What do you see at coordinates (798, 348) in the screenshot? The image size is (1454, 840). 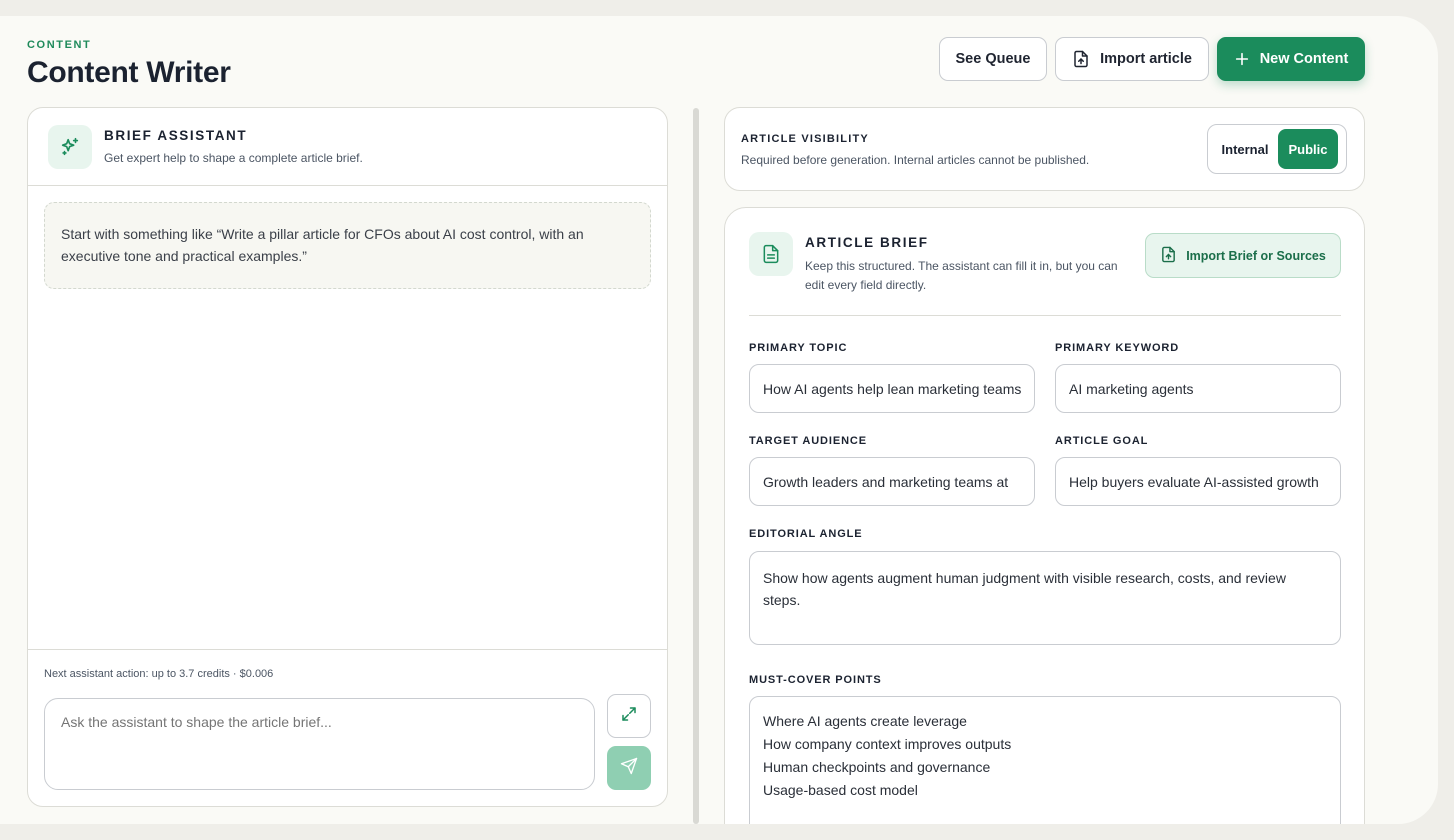 I see `primary-topic-label: PRIMARY TOPIC` at bounding box center [798, 348].